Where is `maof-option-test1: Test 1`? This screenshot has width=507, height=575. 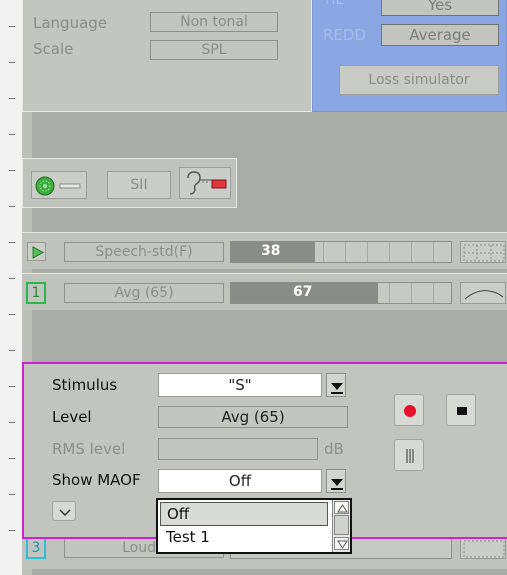 maof-option-test1: Test 1 is located at coordinates (244, 537).